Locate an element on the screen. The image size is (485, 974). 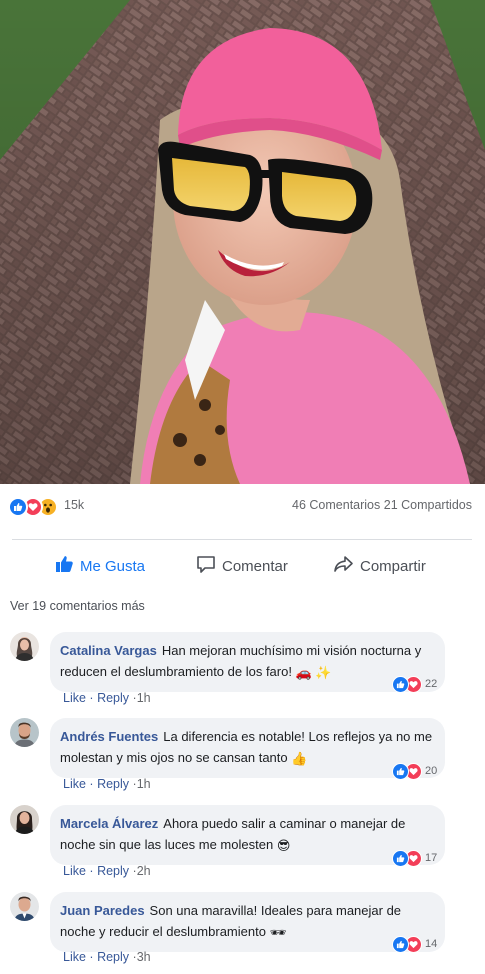
divider is located at coordinates (242, 539).